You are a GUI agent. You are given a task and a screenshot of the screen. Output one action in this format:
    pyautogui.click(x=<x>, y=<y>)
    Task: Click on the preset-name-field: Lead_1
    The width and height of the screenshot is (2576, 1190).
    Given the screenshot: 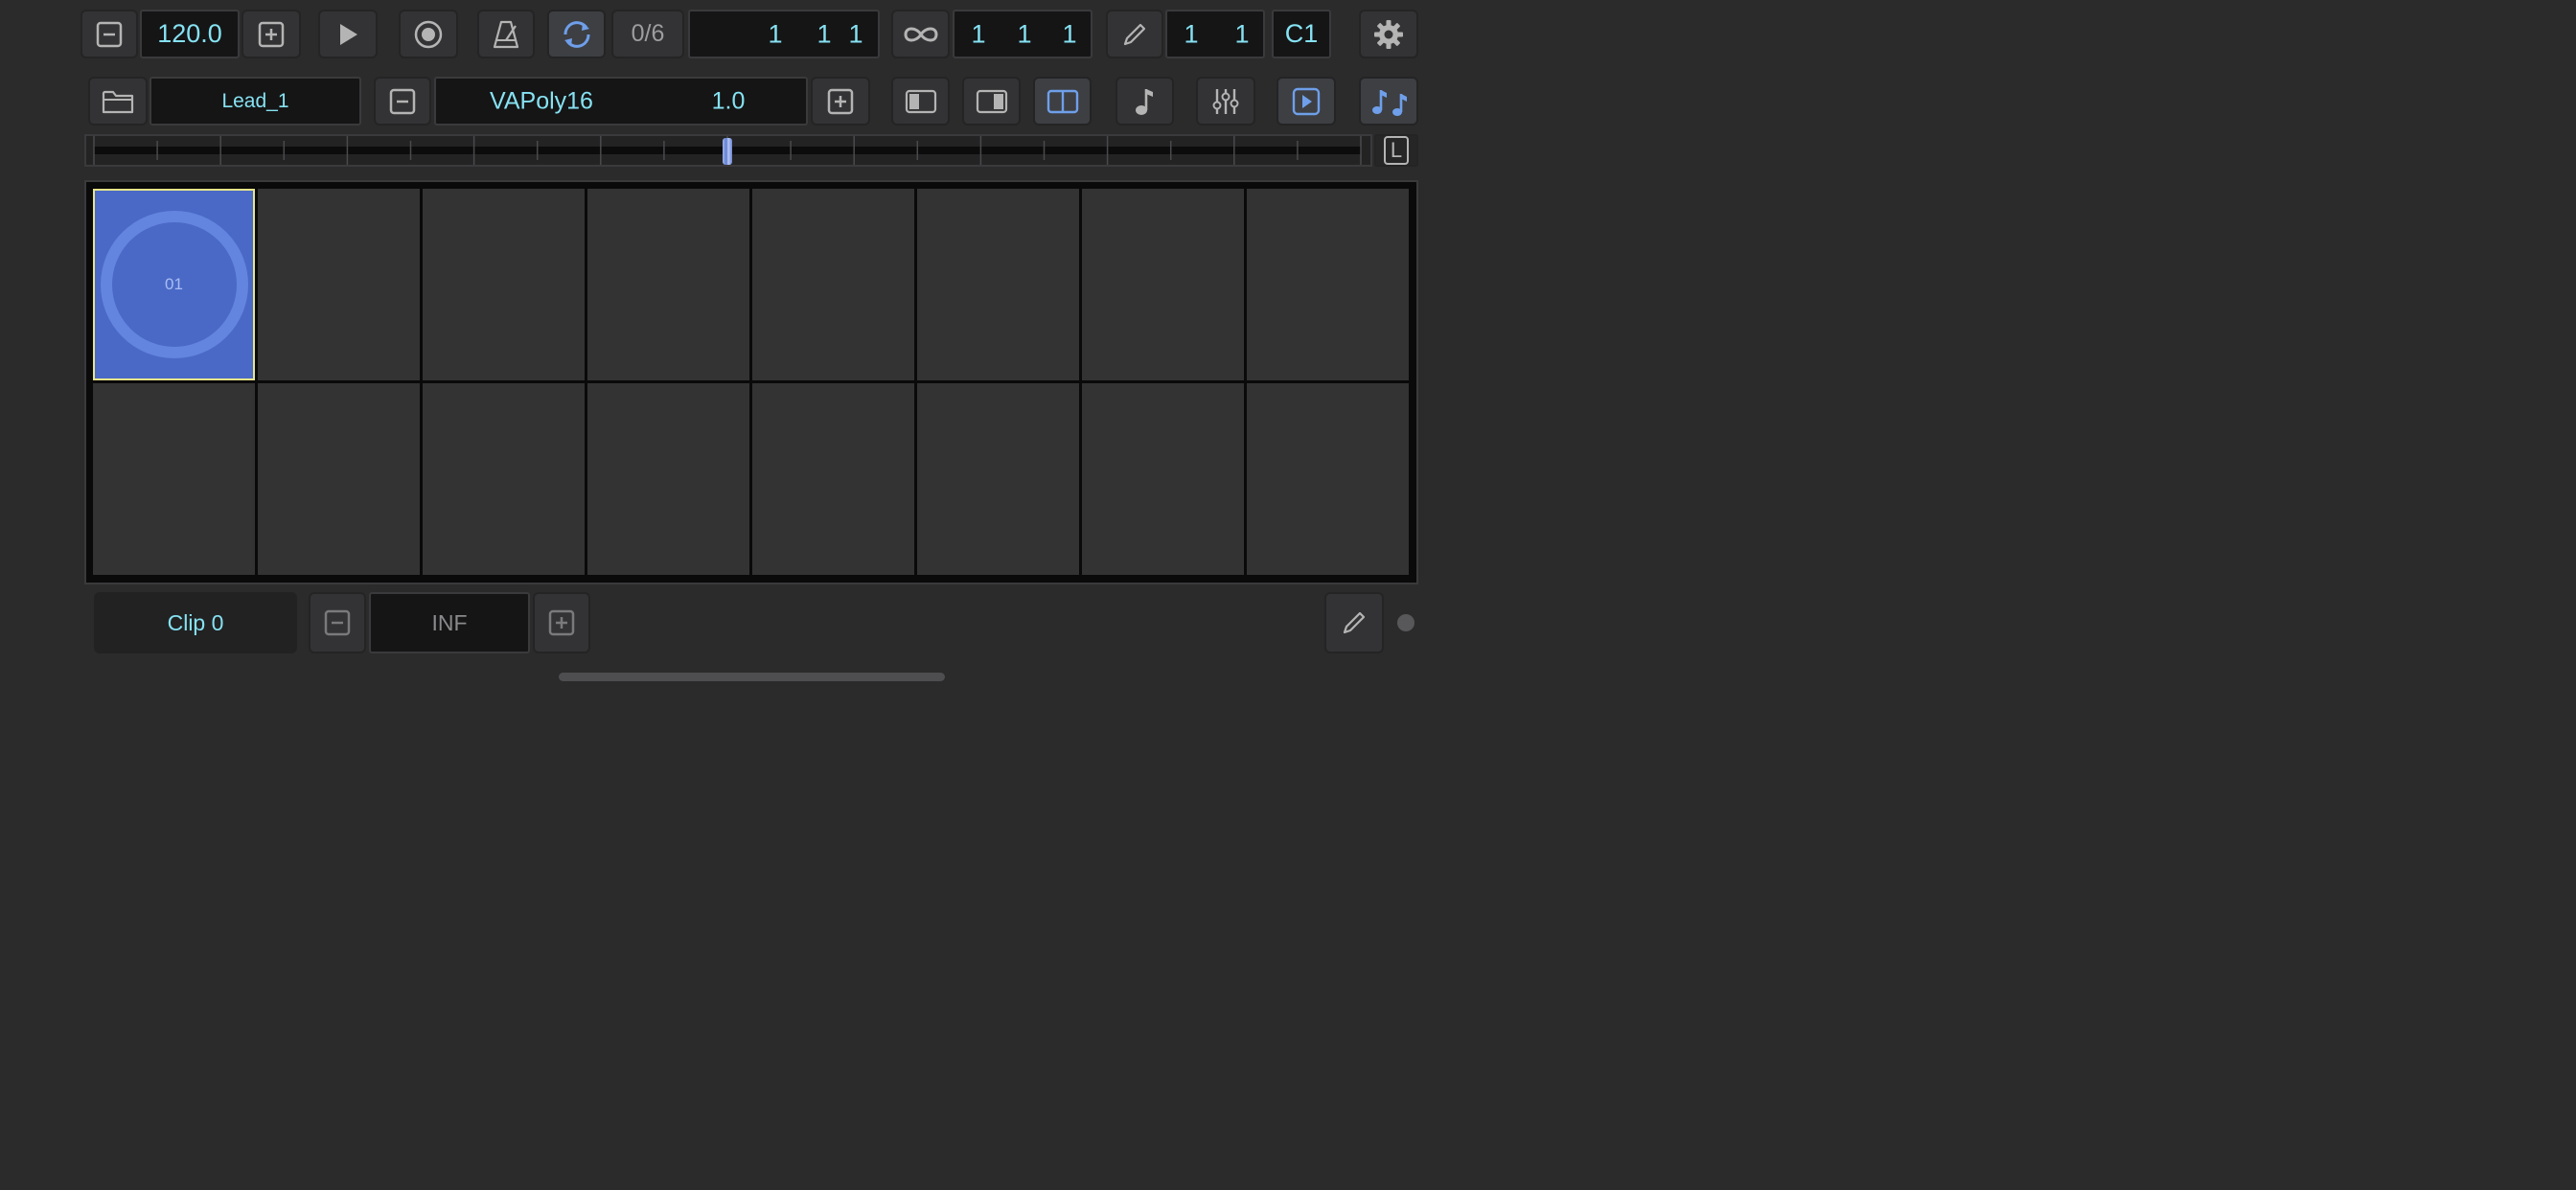 What is the action you would take?
    pyautogui.click(x=255, y=101)
    